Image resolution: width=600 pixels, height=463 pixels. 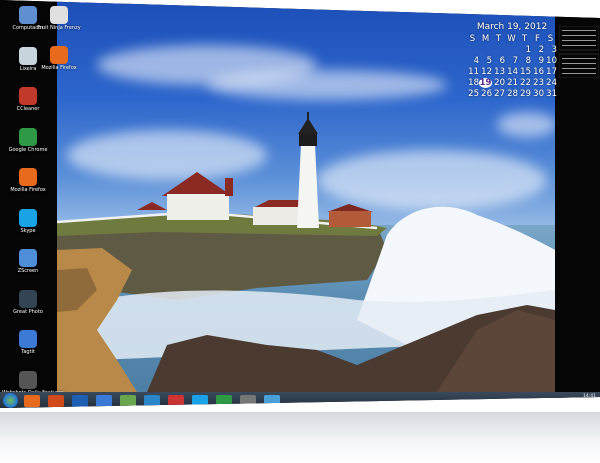 What do you see at coordinates (485, 83) in the screenshot?
I see `calendar-day: 19` at bounding box center [485, 83].